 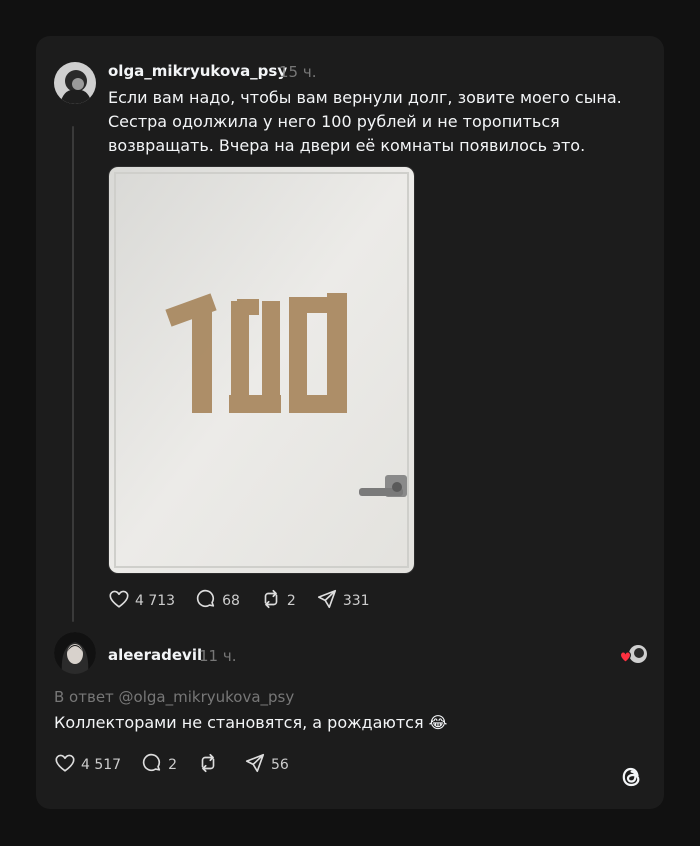 I want to click on share-button: 331, so click(x=343, y=601).